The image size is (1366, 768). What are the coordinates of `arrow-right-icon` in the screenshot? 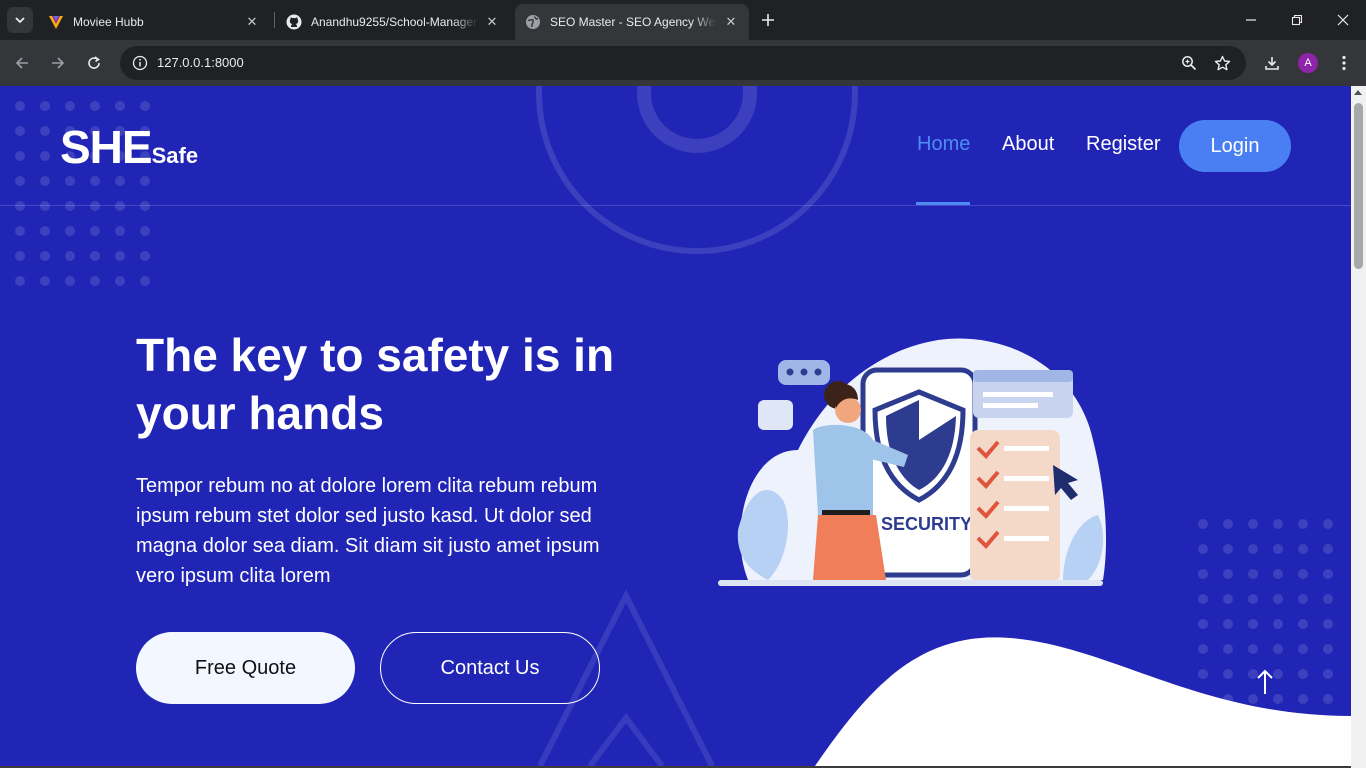 It's located at (58, 63).